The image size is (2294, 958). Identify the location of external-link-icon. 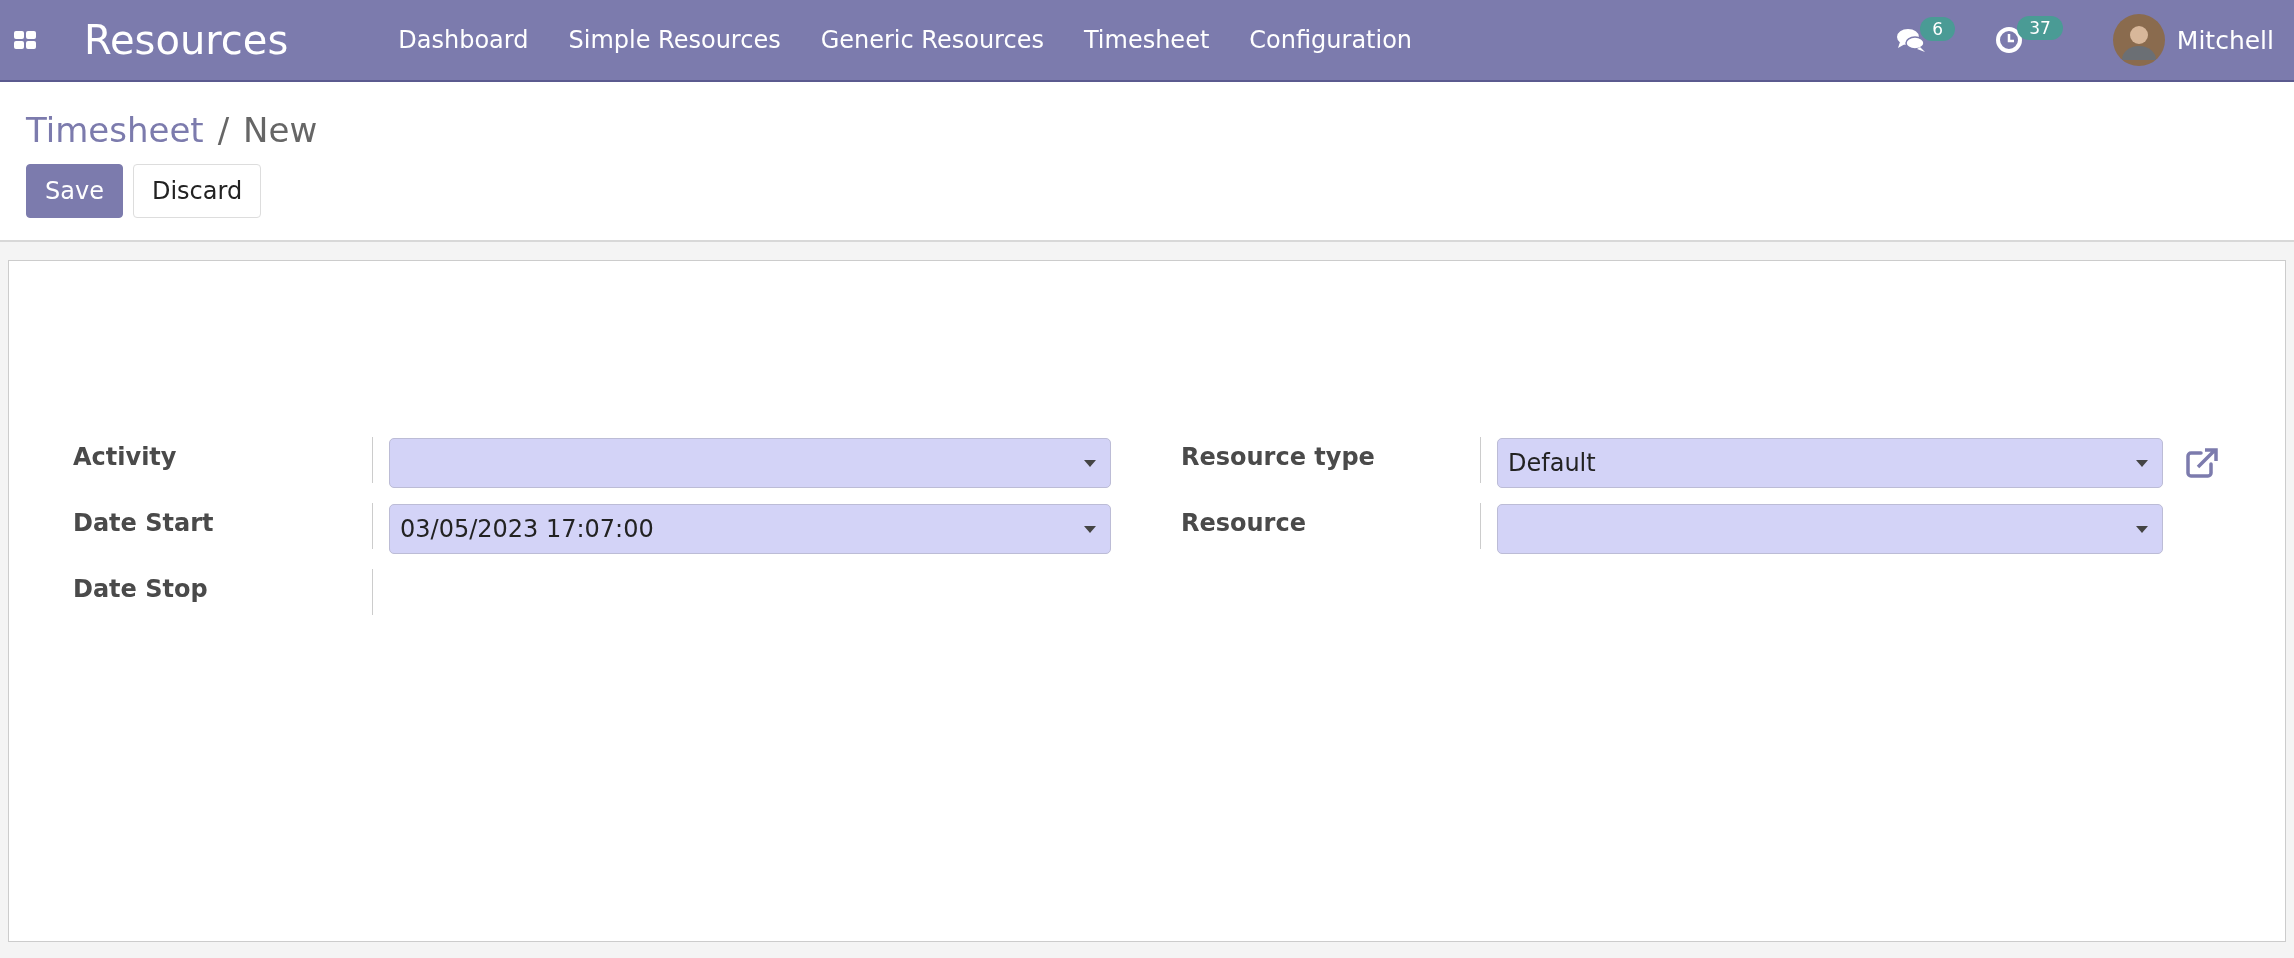
(2202, 463).